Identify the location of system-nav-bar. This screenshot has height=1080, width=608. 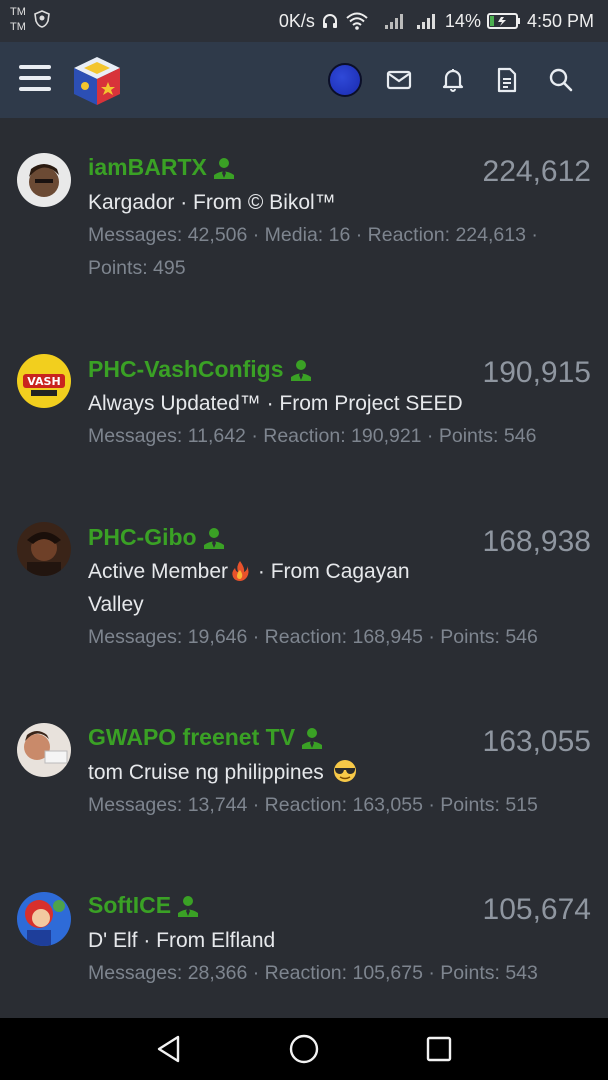
(304, 1049).